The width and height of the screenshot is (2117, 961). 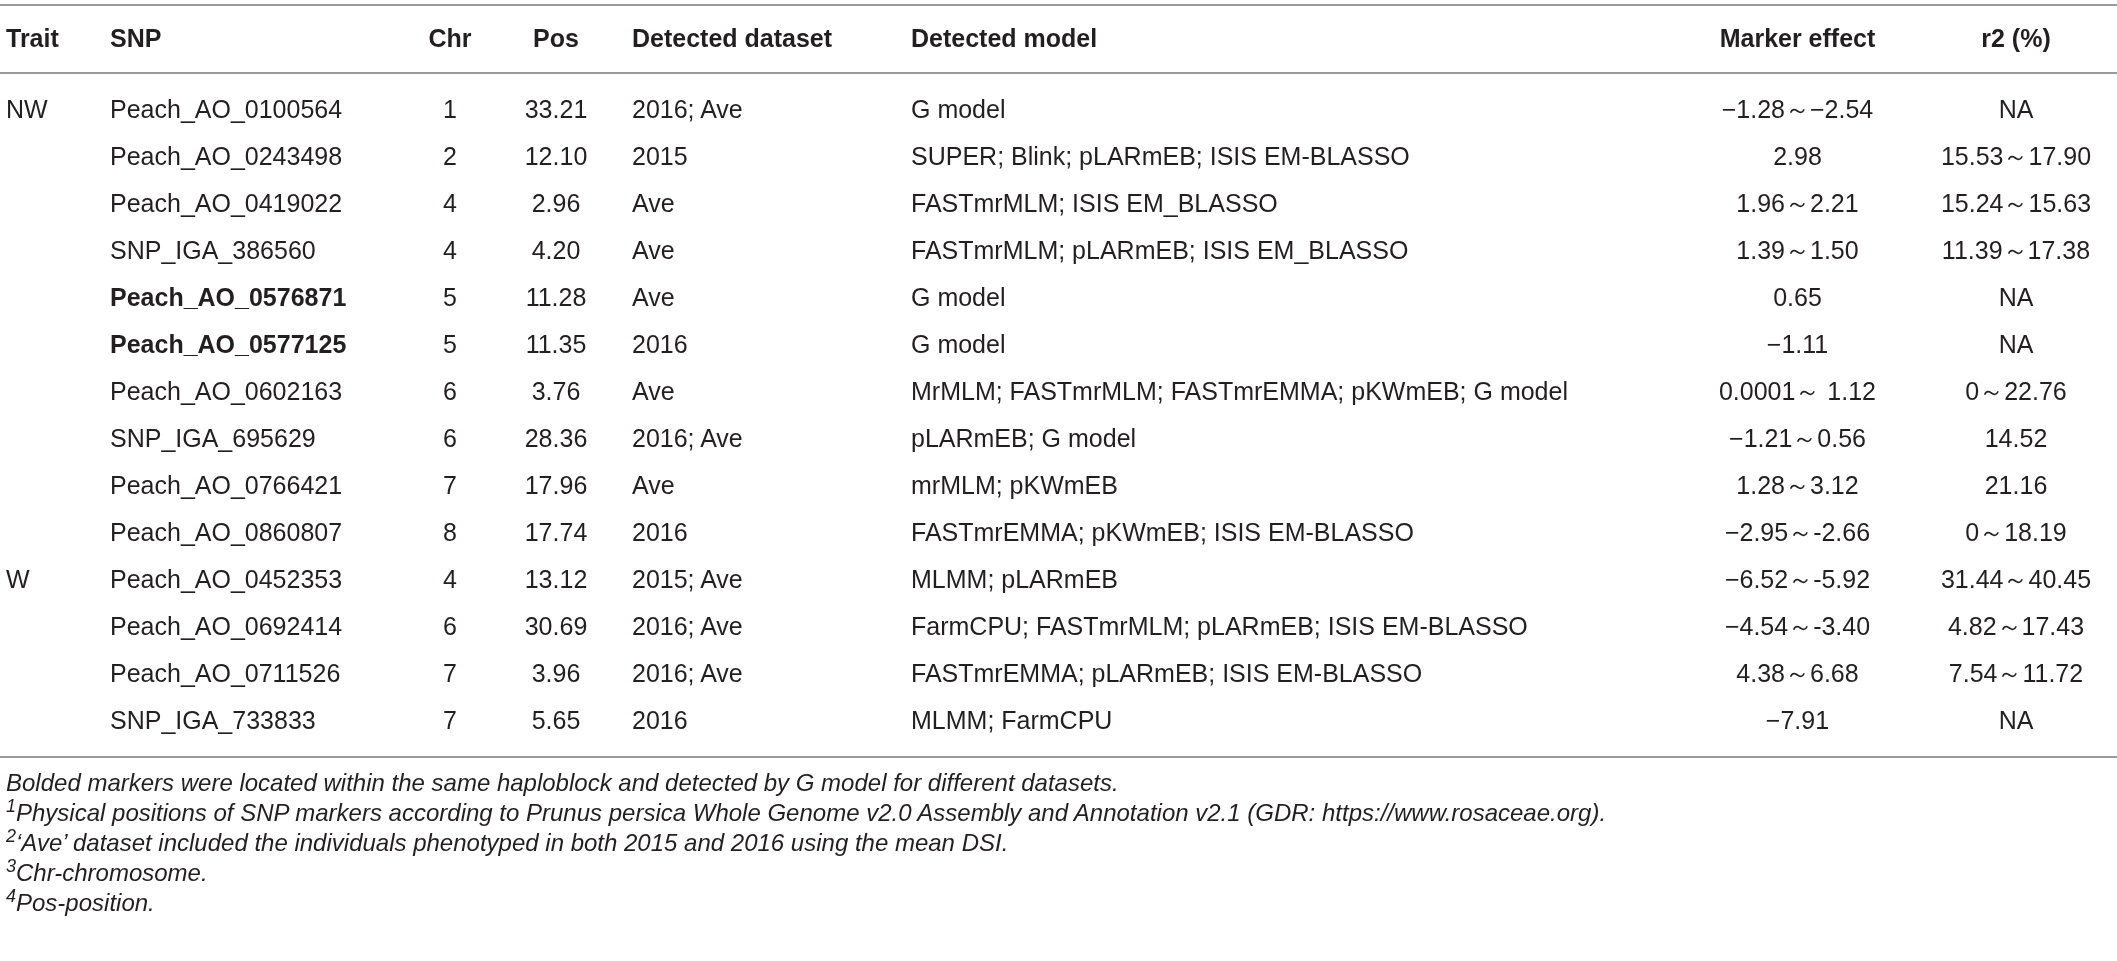 I want to click on footnote: $^{3}$Chr-chromosome., so click(x=107, y=873).